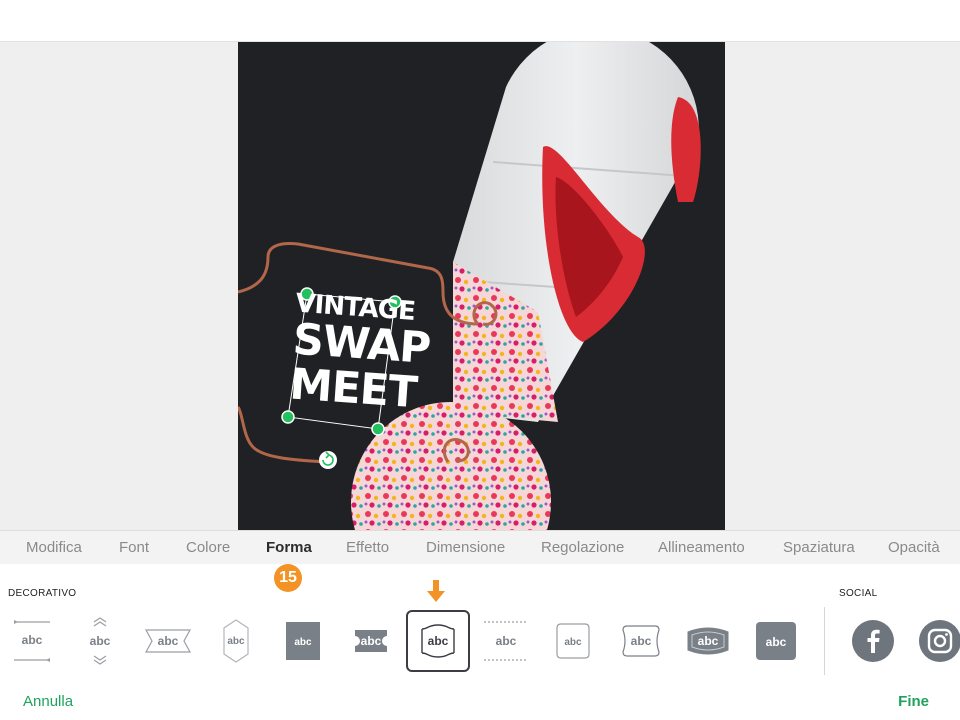 Image resolution: width=960 pixels, height=720 pixels. Describe the element at coordinates (873, 641) in the screenshot. I see `facebook-icon` at that location.